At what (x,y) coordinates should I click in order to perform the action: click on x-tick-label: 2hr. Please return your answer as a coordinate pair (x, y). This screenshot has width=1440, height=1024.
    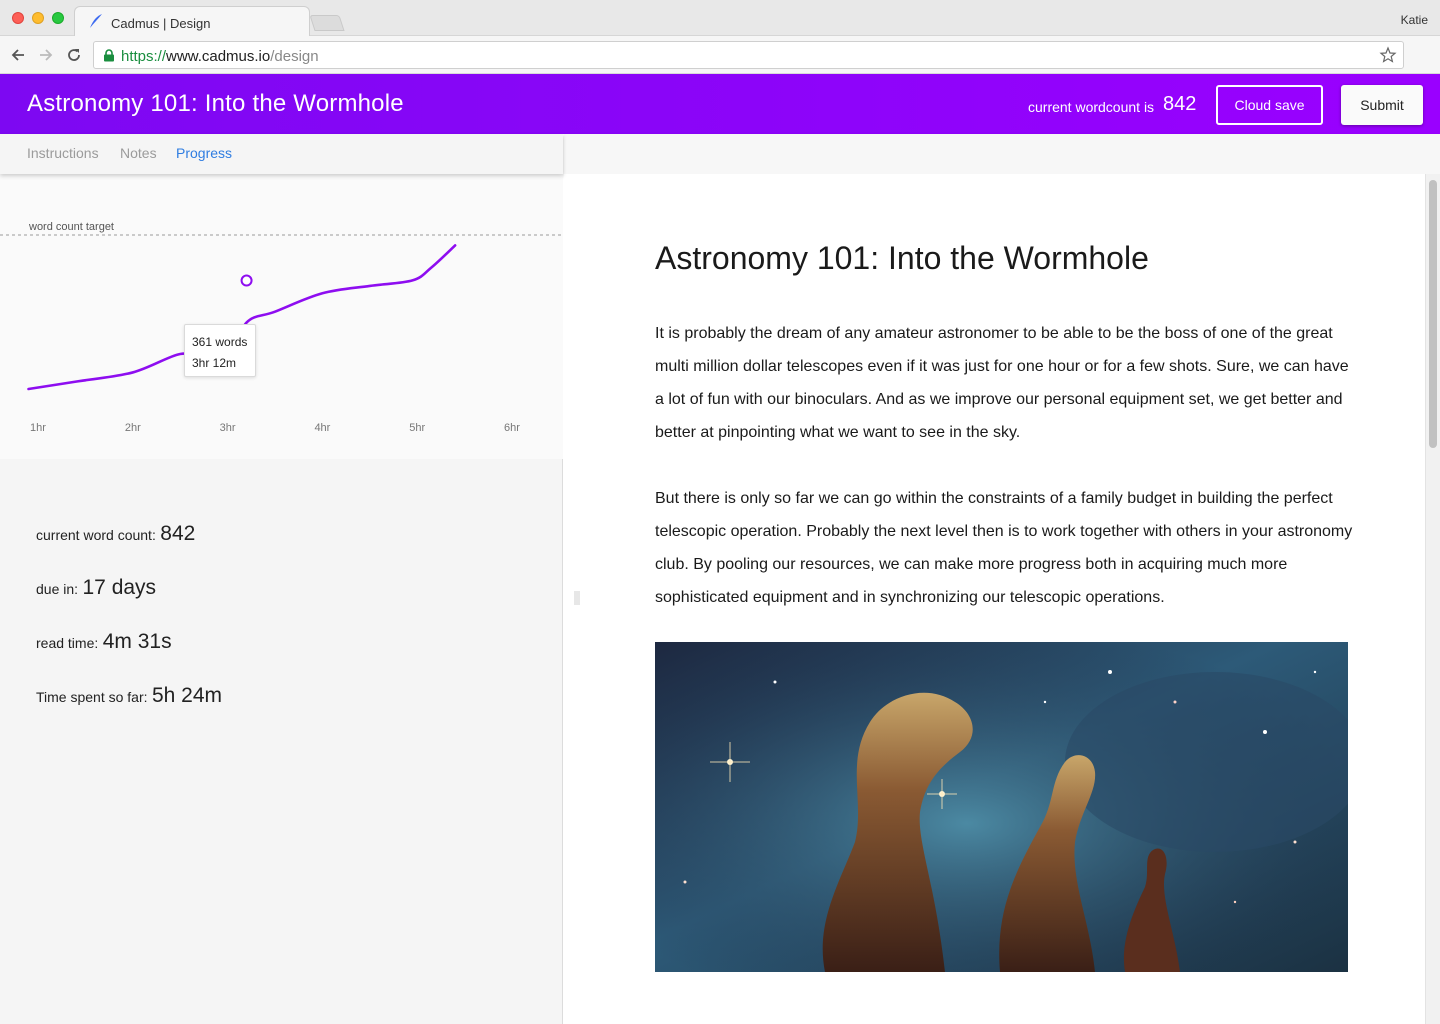
    Looking at the image, I should click on (133, 428).